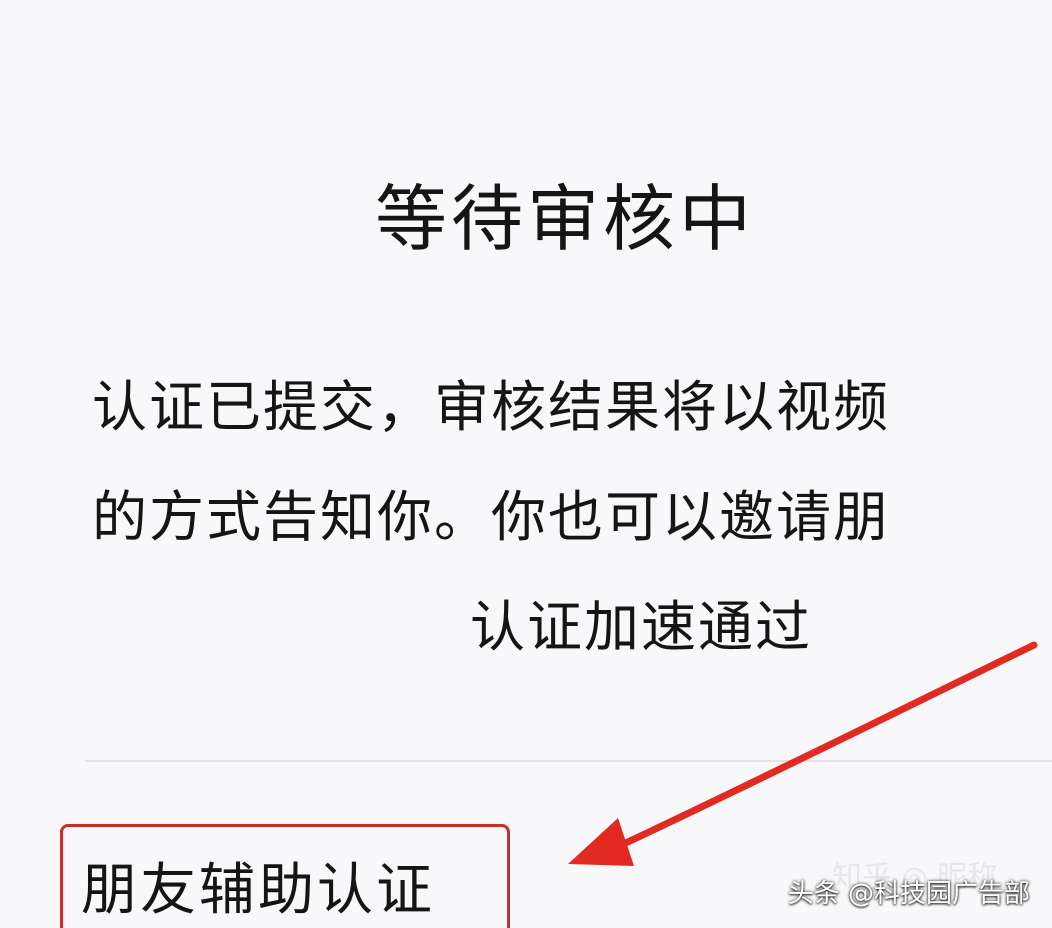 The width and height of the screenshot is (1052, 928). What do you see at coordinates (491, 407) in the screenshot?
I see `description-line-1: 认证已提交，审核结果将以视频` at bounding box center [491, 407].